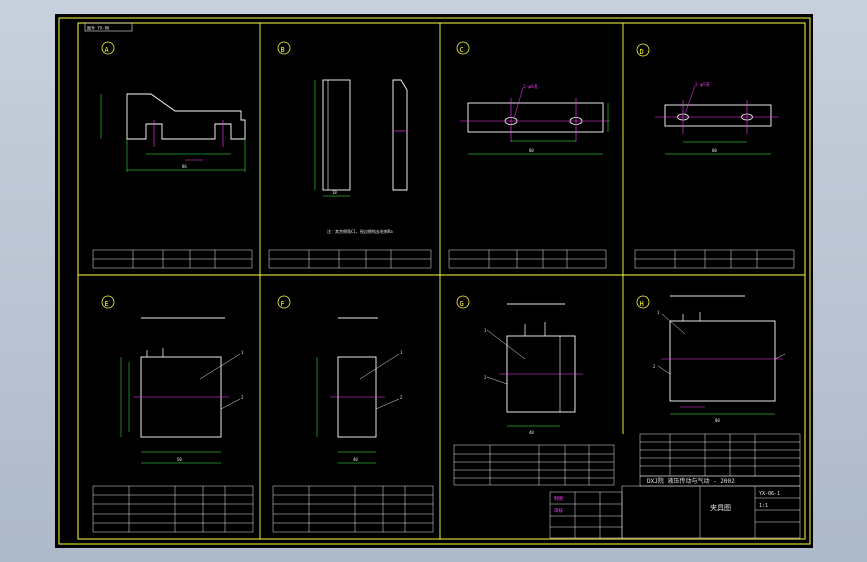  What do you see at coordinates (361, 156) in the screenshot?
I see `part-view-b: 18 注：其余倒角C1，锐边倒钝去毛刺Ra` at bounding box center [361, 156].